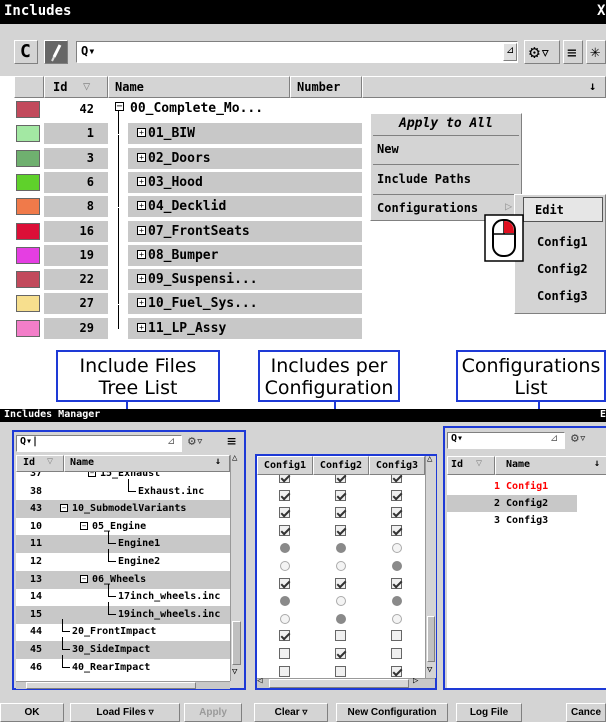 This screenshot has height=722, width=606. Describe the element at coordinates (554, 438) in the screenshot. I see `config-search-options-icon: ⊿` at that location.